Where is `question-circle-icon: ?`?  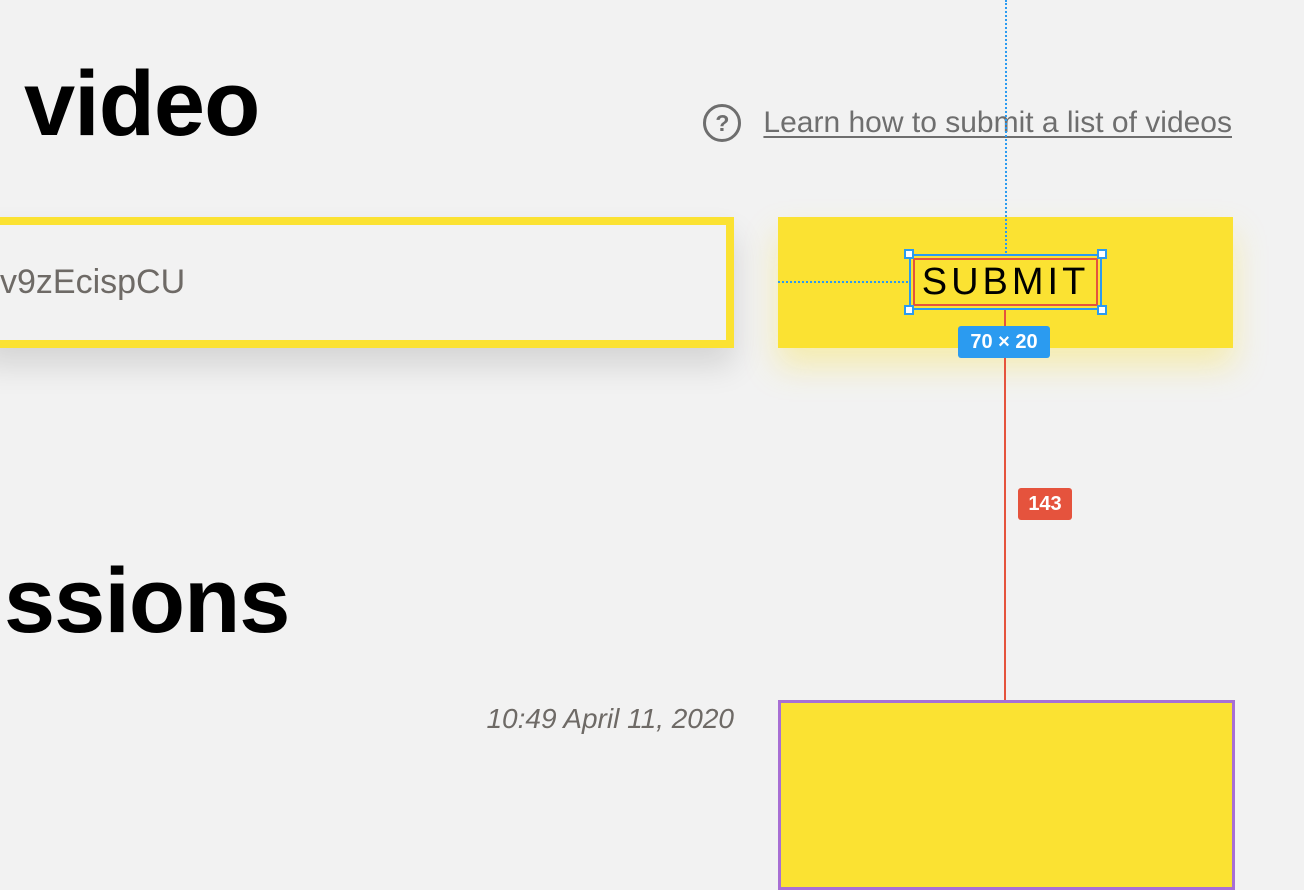 question-circle-icon: ? is located at coordinates (722, 123).